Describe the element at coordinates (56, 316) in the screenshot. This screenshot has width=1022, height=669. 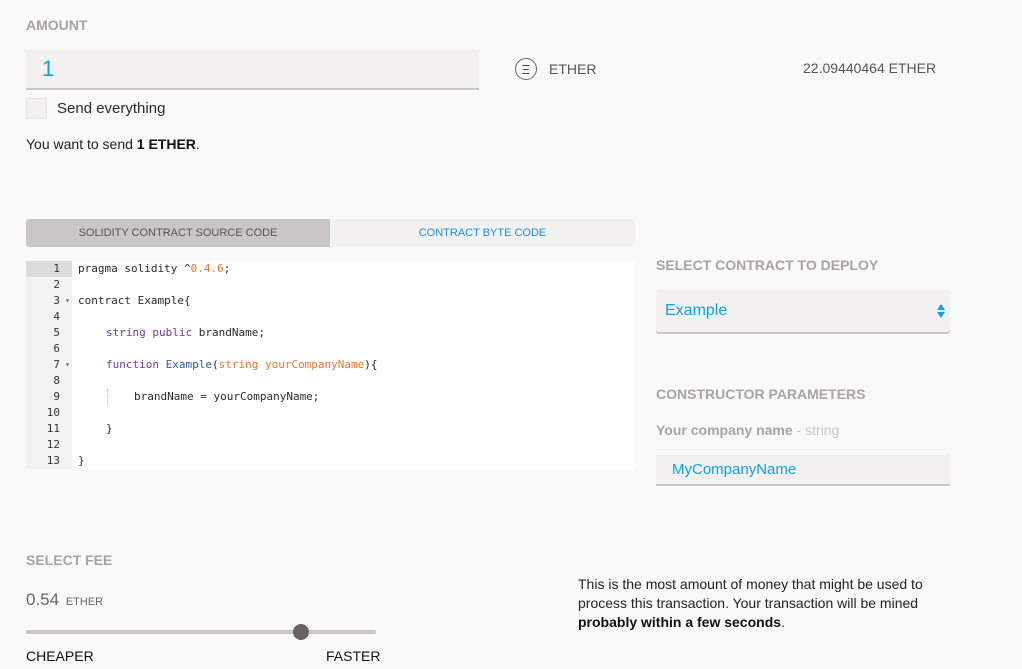
I see `line-number-text: 4` at that location.